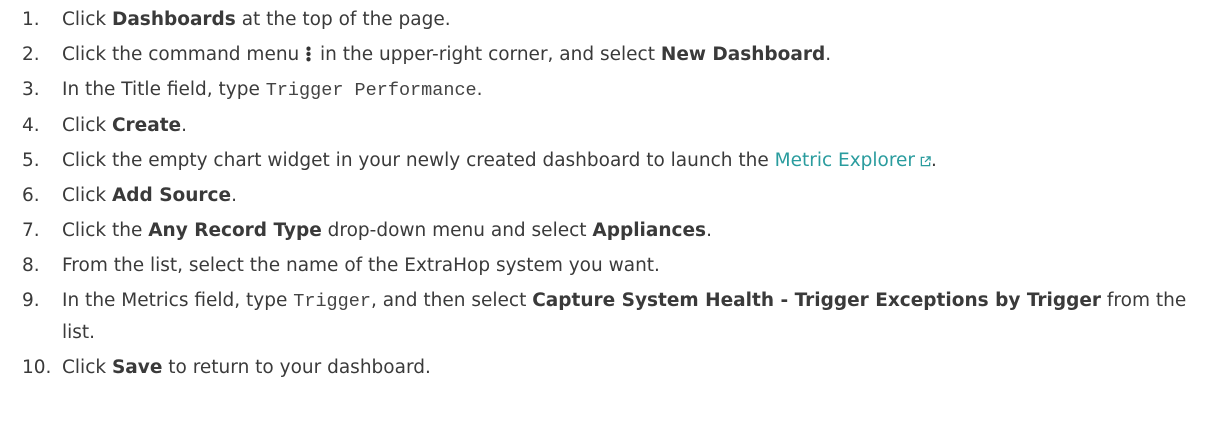 The width and height of the screenshot is (1230, 424). I want to click on step-text: in the upper-right corner, and select, so click(487, 54).